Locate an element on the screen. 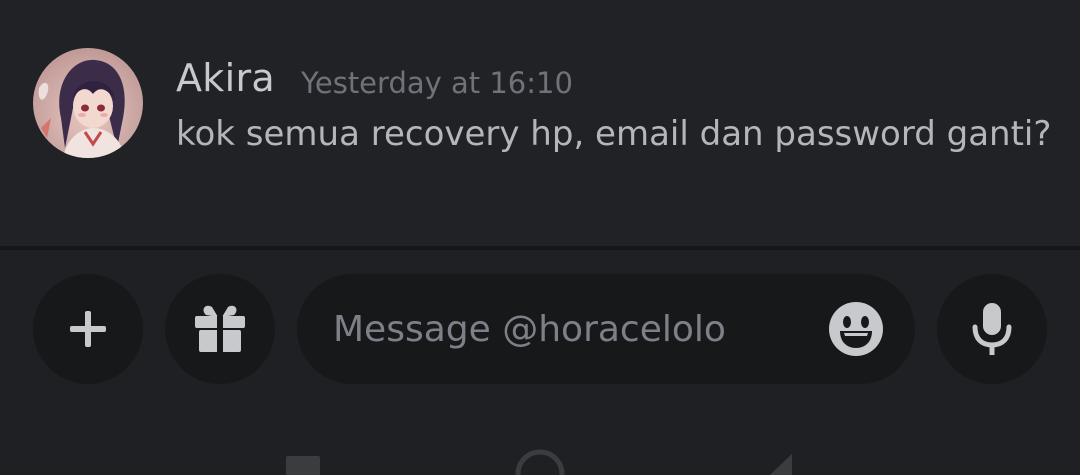  back-button is located at coordinates (774, 464).